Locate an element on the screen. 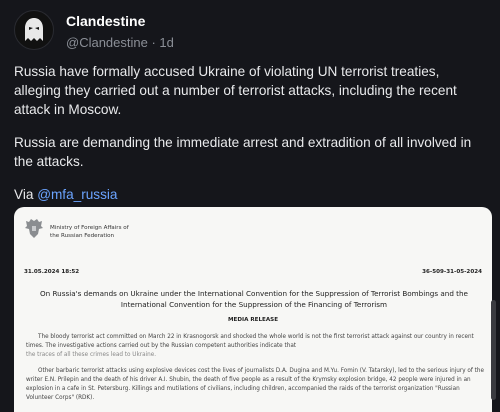 This screenshot has height=412, width=500. author-handle-time: @Clandestine · 1d is located at coordinates (120, 42).